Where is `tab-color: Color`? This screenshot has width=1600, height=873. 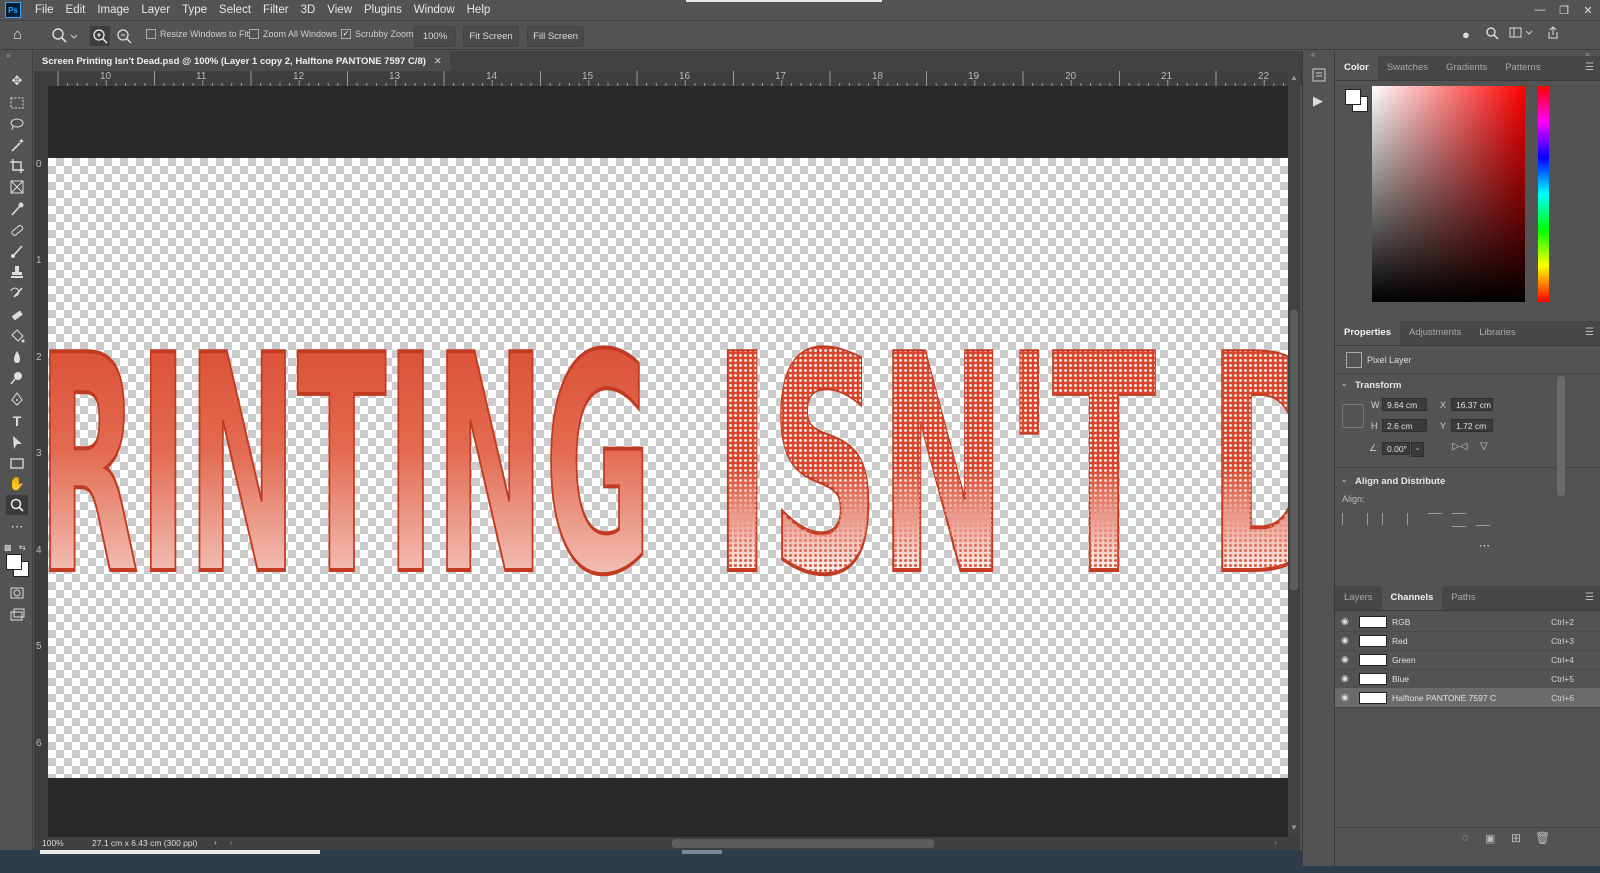
tab-color: Color is located at coordinates (1356, 68).